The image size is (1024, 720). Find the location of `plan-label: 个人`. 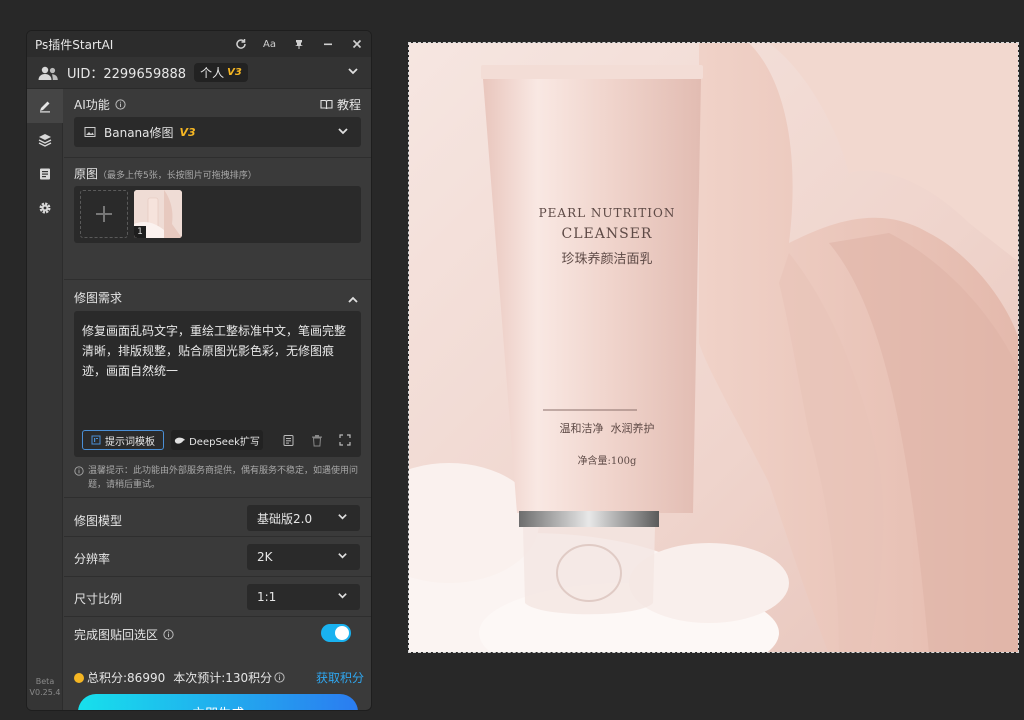

plan-label: 个人 is located at coordinates (212, 73).